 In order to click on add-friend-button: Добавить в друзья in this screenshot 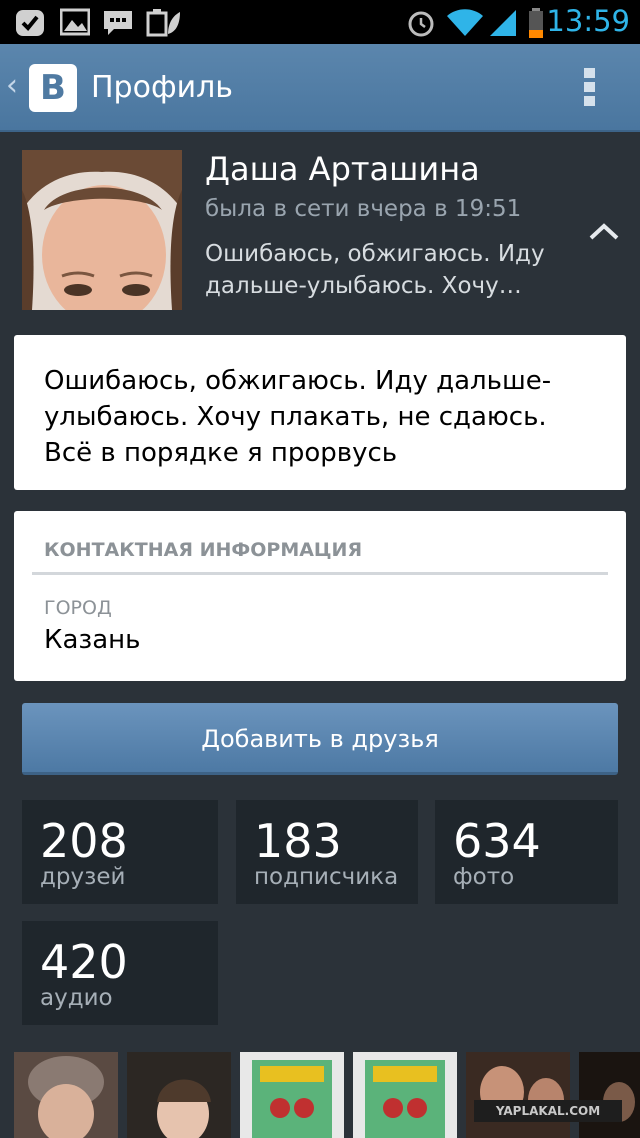, I will do `click(320, 739)`.